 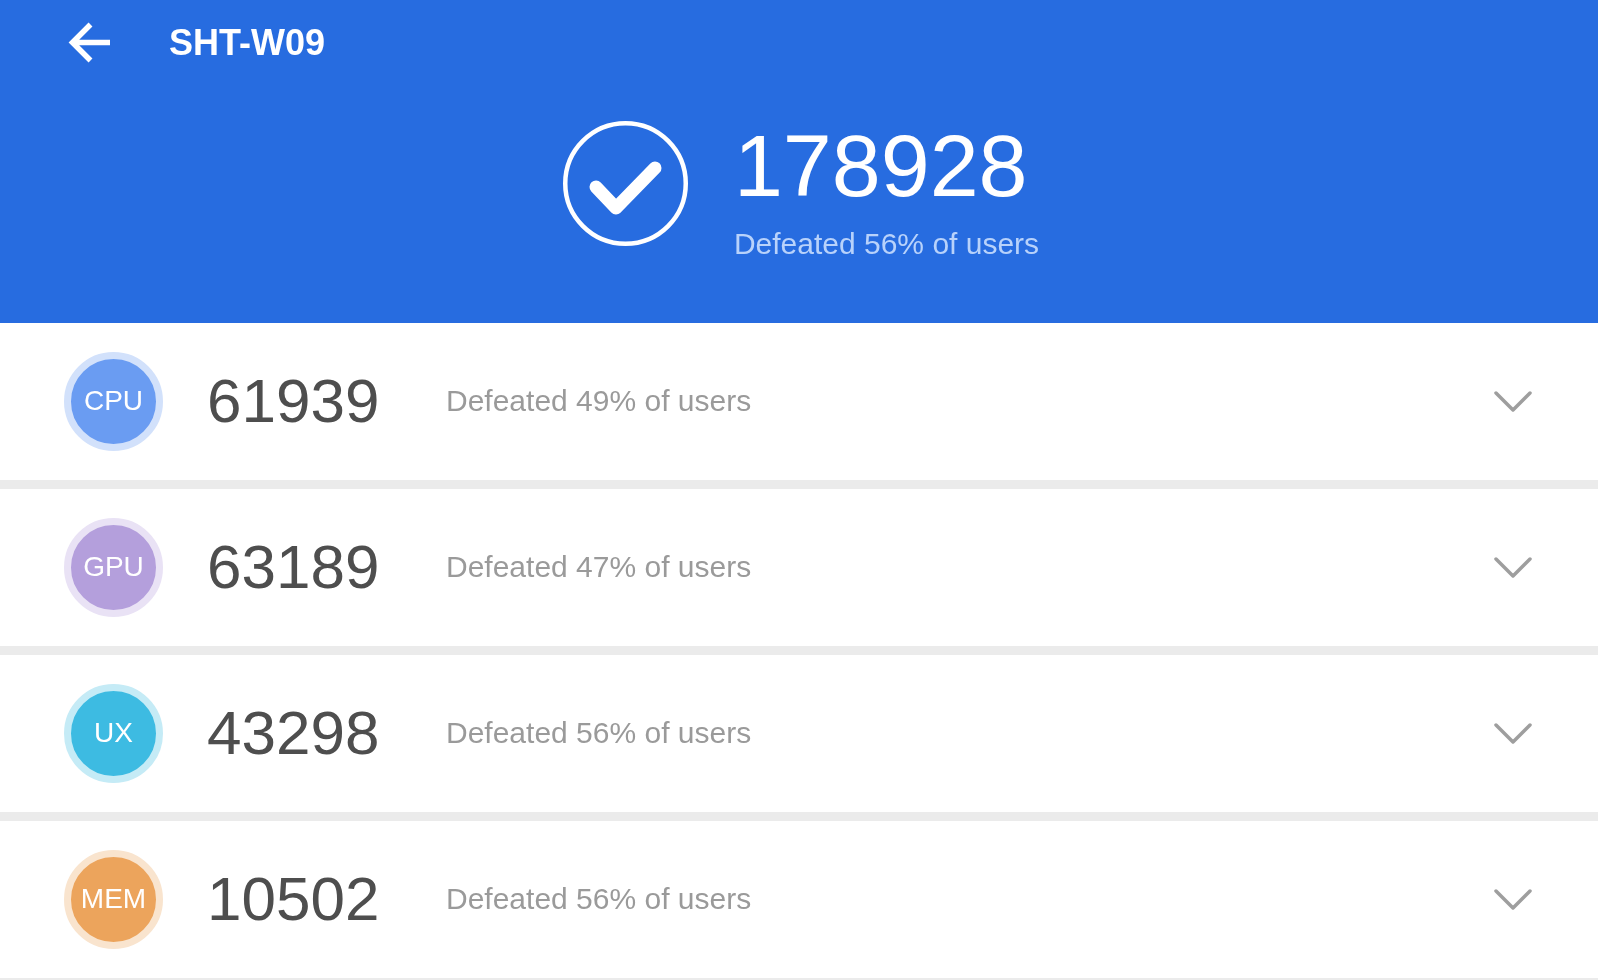 What do you see at coordinates (113, 899) in the screenshot?
I see `category-badge: MEM` at bounding box center [113, 899].